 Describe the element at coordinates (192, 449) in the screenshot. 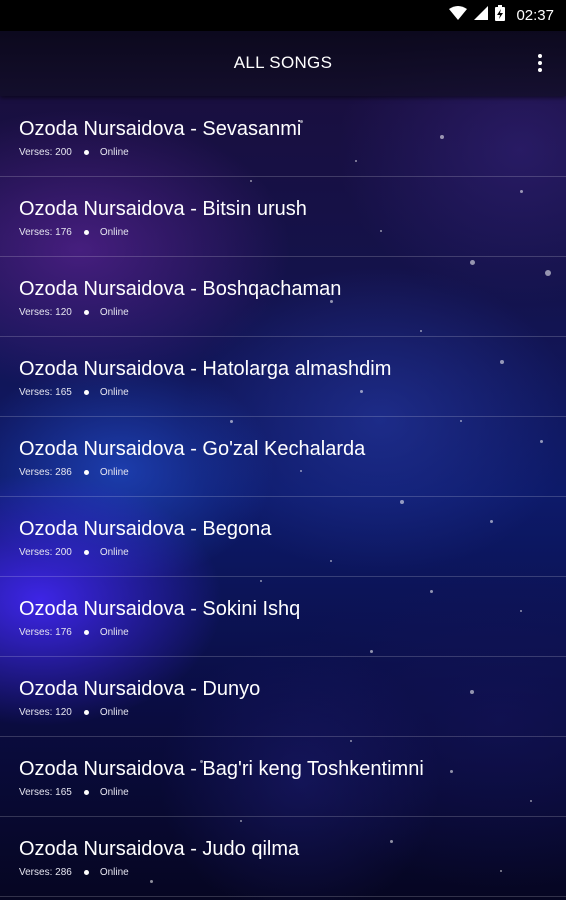

I see `song-title: Ozoda Nursaidova - Go'zal Kechalarda` at that location.